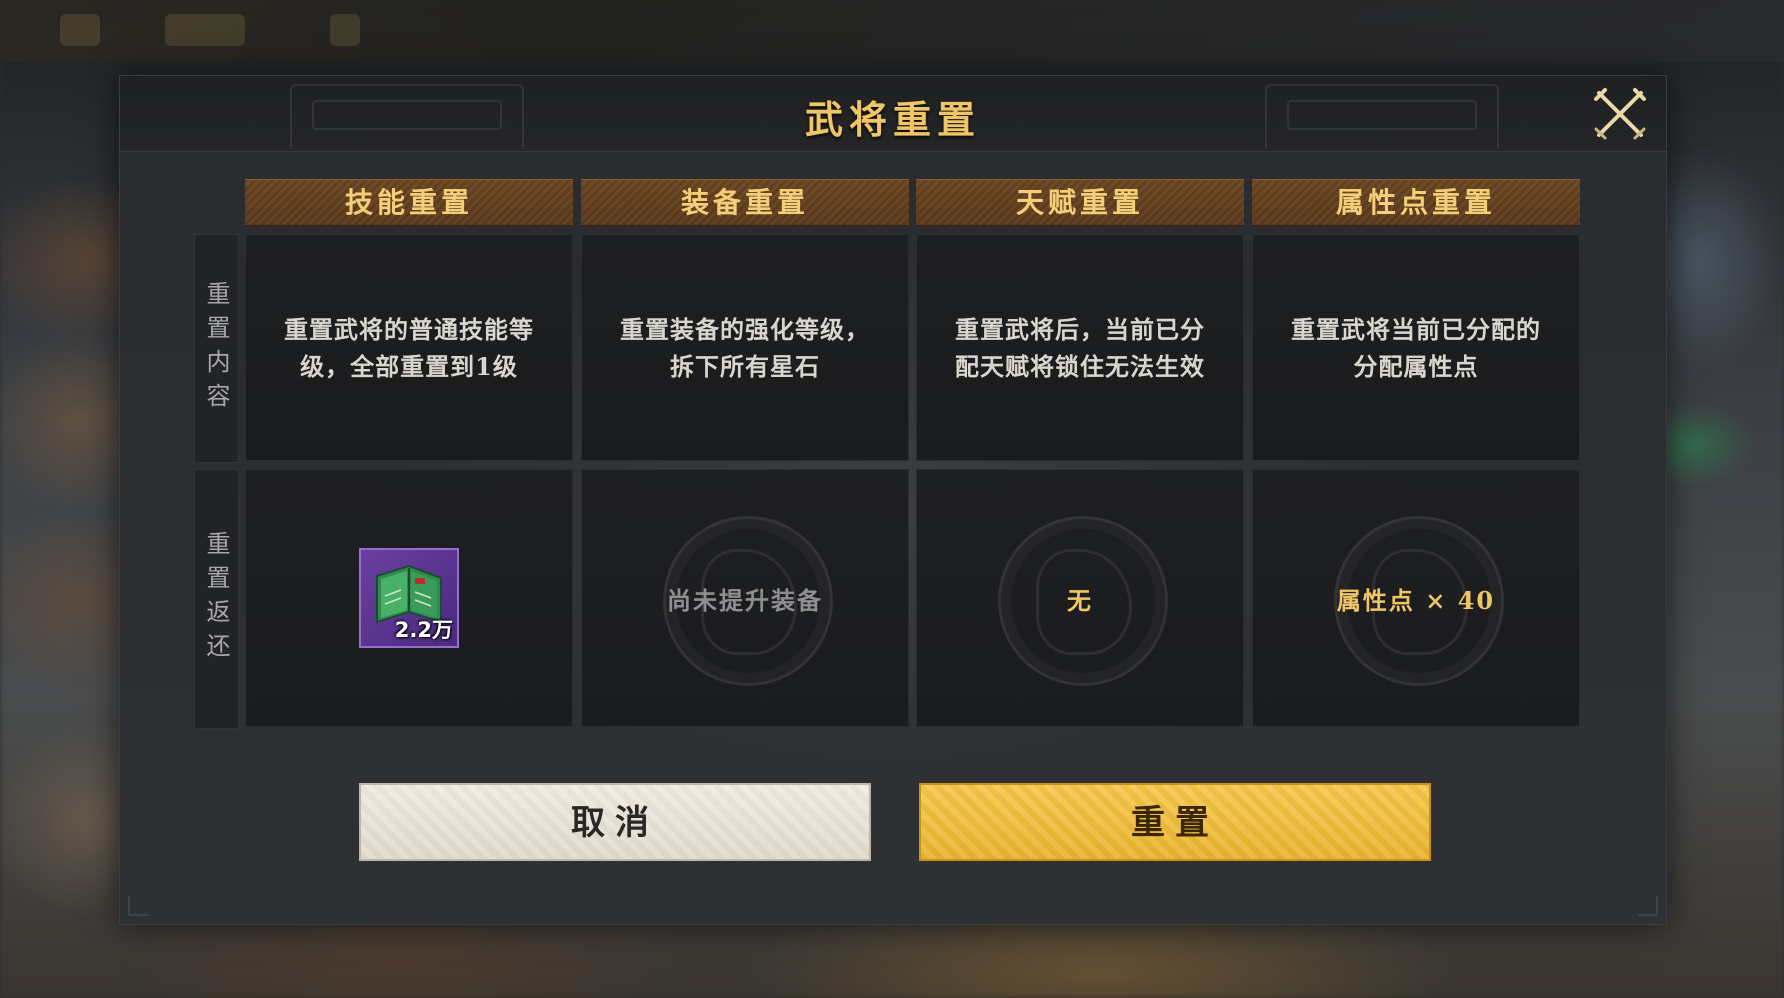  I want to click on desc-skill: 重置武将的普通技能等级，全部重置到1级, so click(409, 347).